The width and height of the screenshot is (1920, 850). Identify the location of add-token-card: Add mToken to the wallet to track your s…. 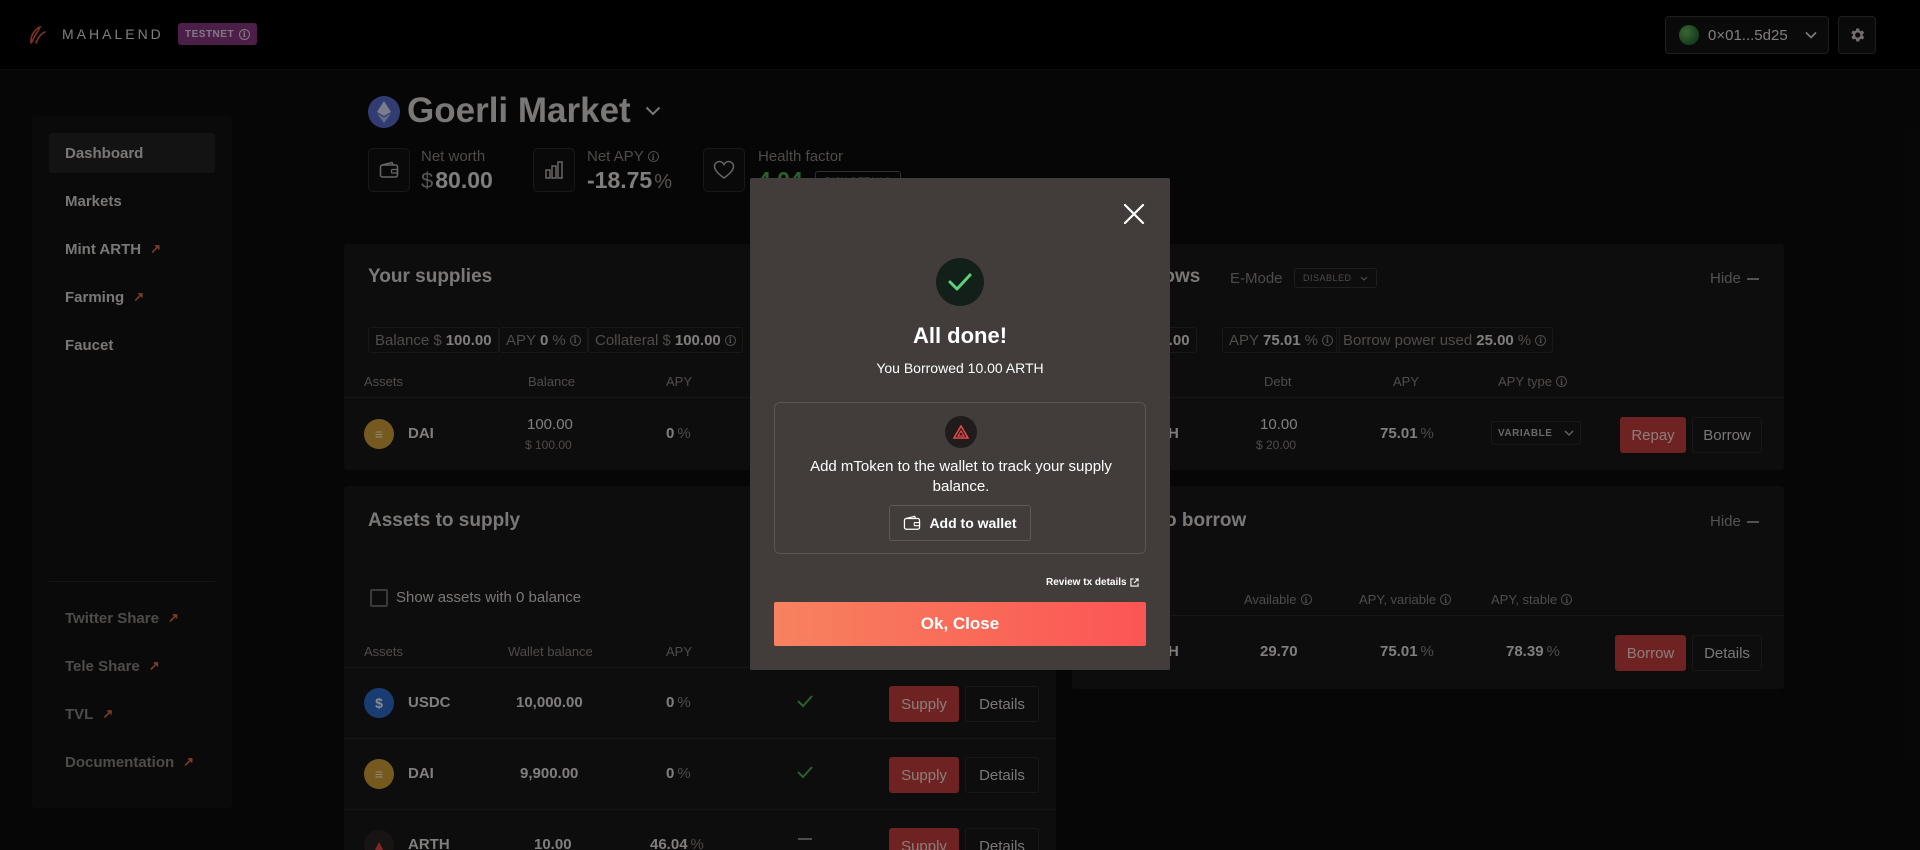
(960, 478).